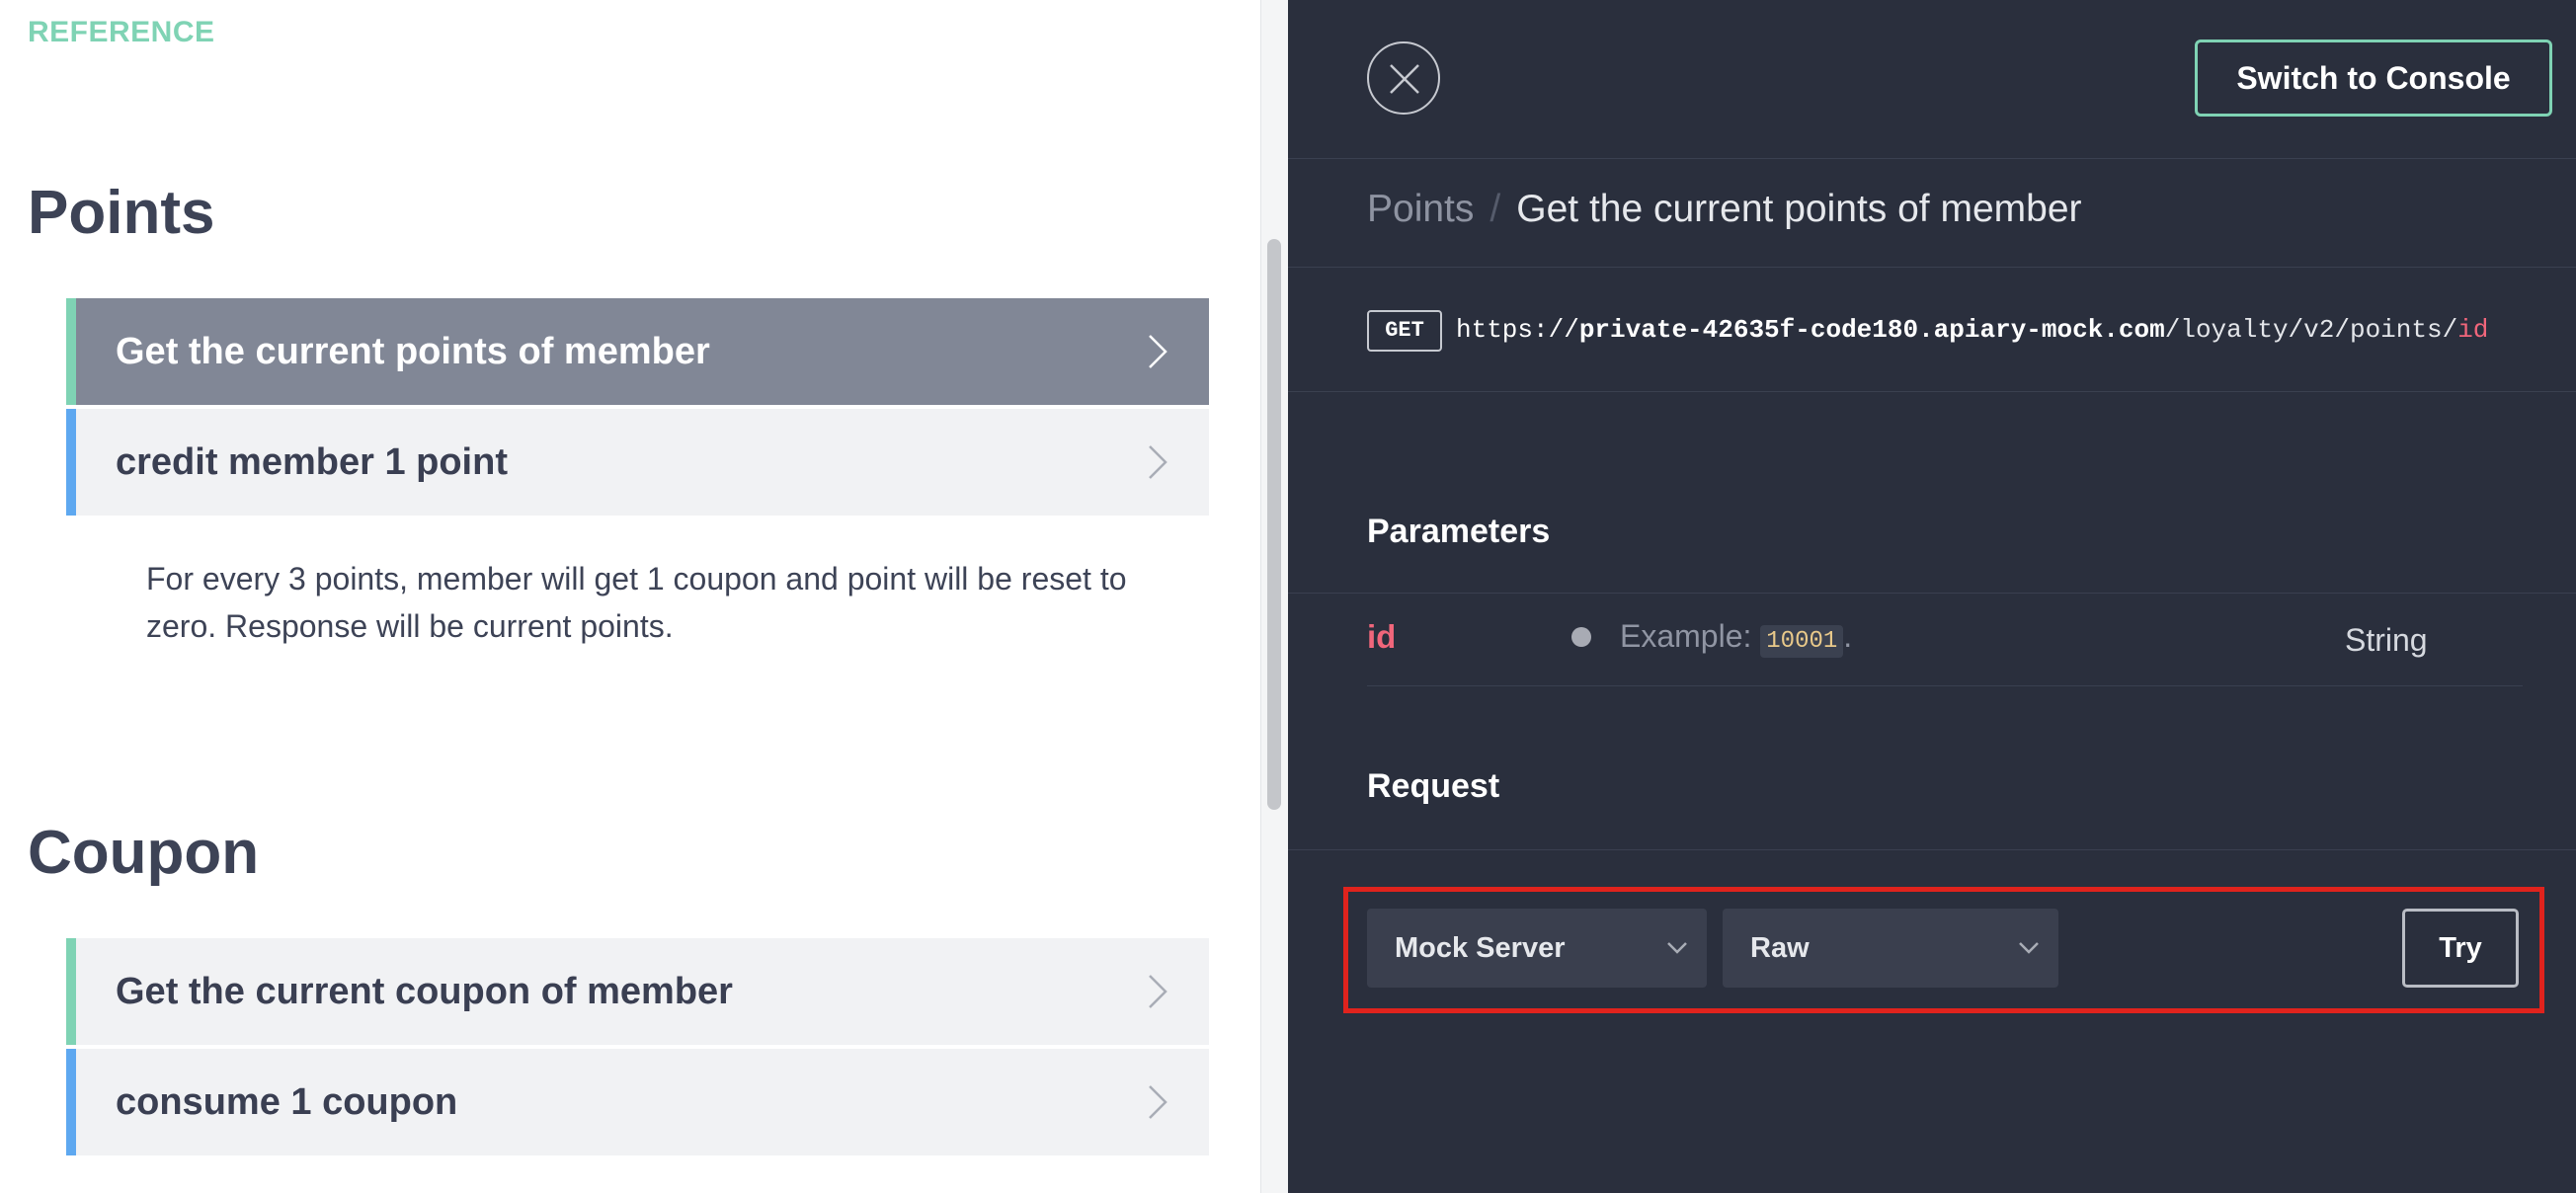 The height and width of the screenshot is (1193, 2576). Describe the element at coordinates (2473, 330) in the screenshot. I see `url-param: id` at that location.